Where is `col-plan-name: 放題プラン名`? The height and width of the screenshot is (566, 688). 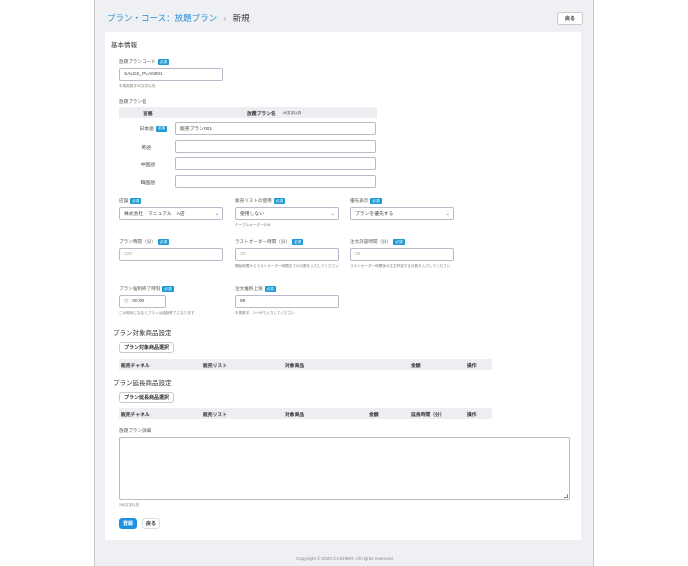 col-plan-name: 放題プラン名 is located at coordinates (261, 114).